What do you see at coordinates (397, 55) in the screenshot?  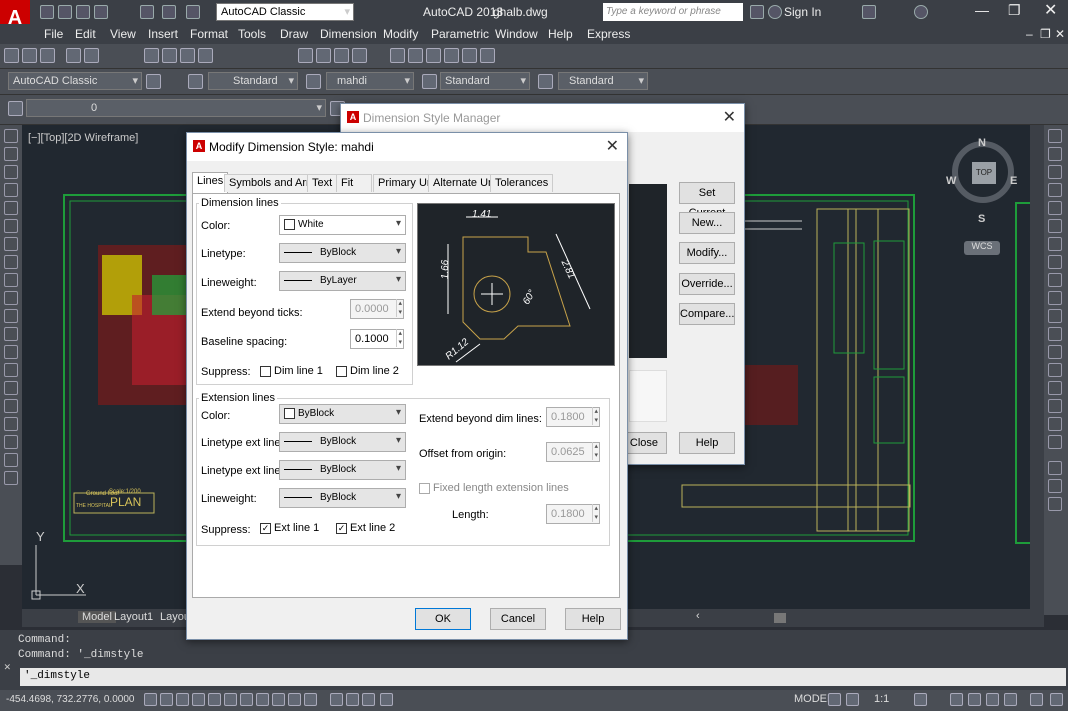 I see `properties-icon` at bounding box center [397, 55].